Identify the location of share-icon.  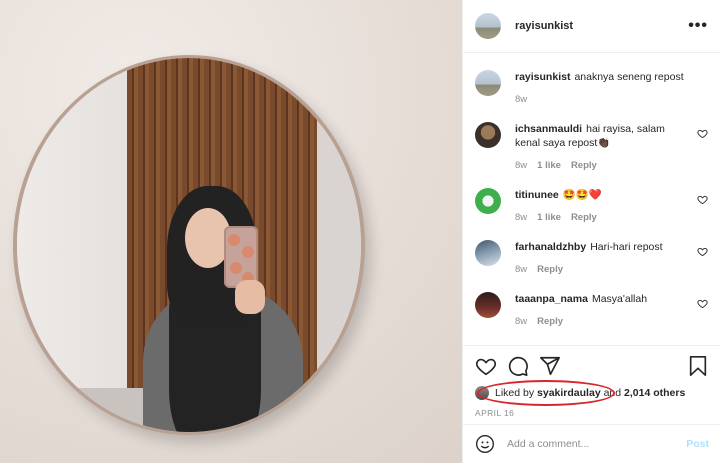
(550, 366).